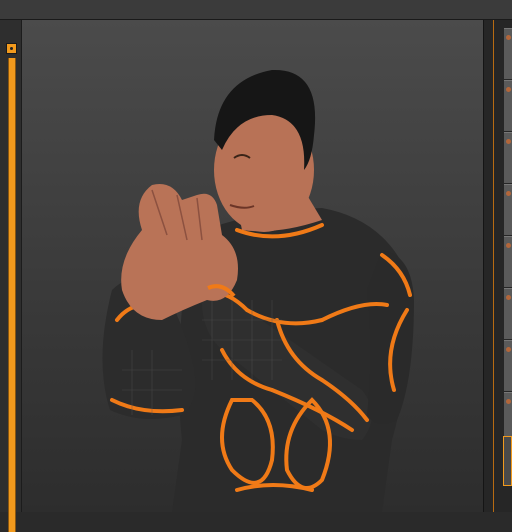  What do you see at coordinates (12, 295) in the screenshot?
I see `left-panel-scrollbar` at bounding box center [12, 295].